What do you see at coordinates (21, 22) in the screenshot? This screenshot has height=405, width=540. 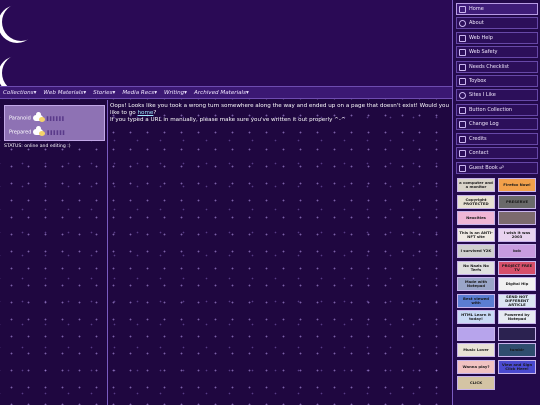 I see `crescent-moon-icon` at bounding box center [21, 22].